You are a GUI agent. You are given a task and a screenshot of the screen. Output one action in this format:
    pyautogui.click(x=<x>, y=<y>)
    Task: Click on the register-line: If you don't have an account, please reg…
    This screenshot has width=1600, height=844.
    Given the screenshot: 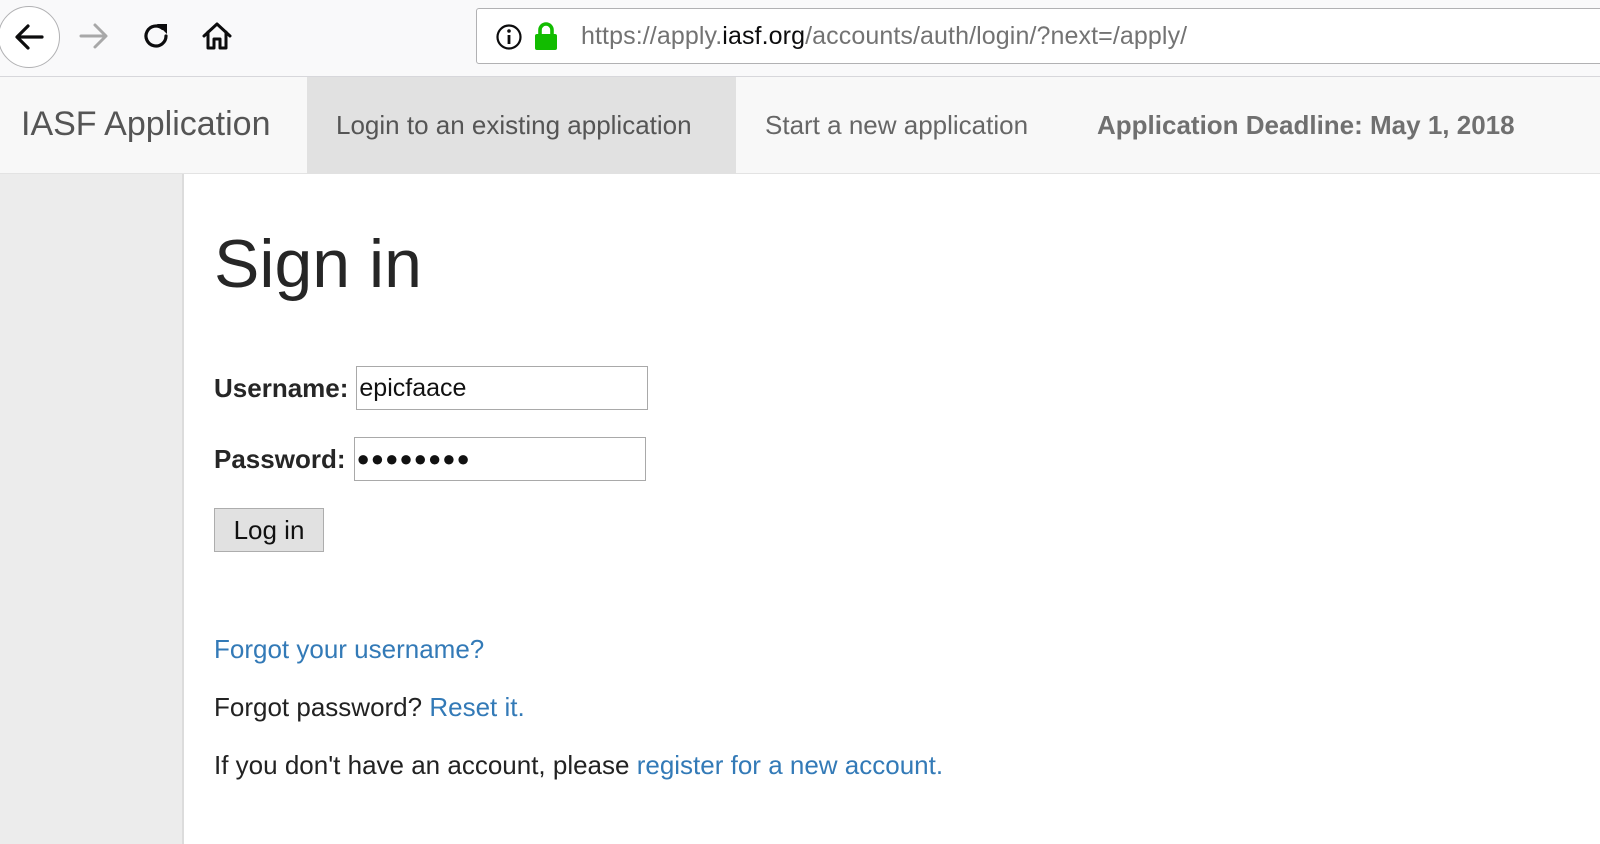 What is the action you would take?
    pyautogui.click(x=578, y=765)
    